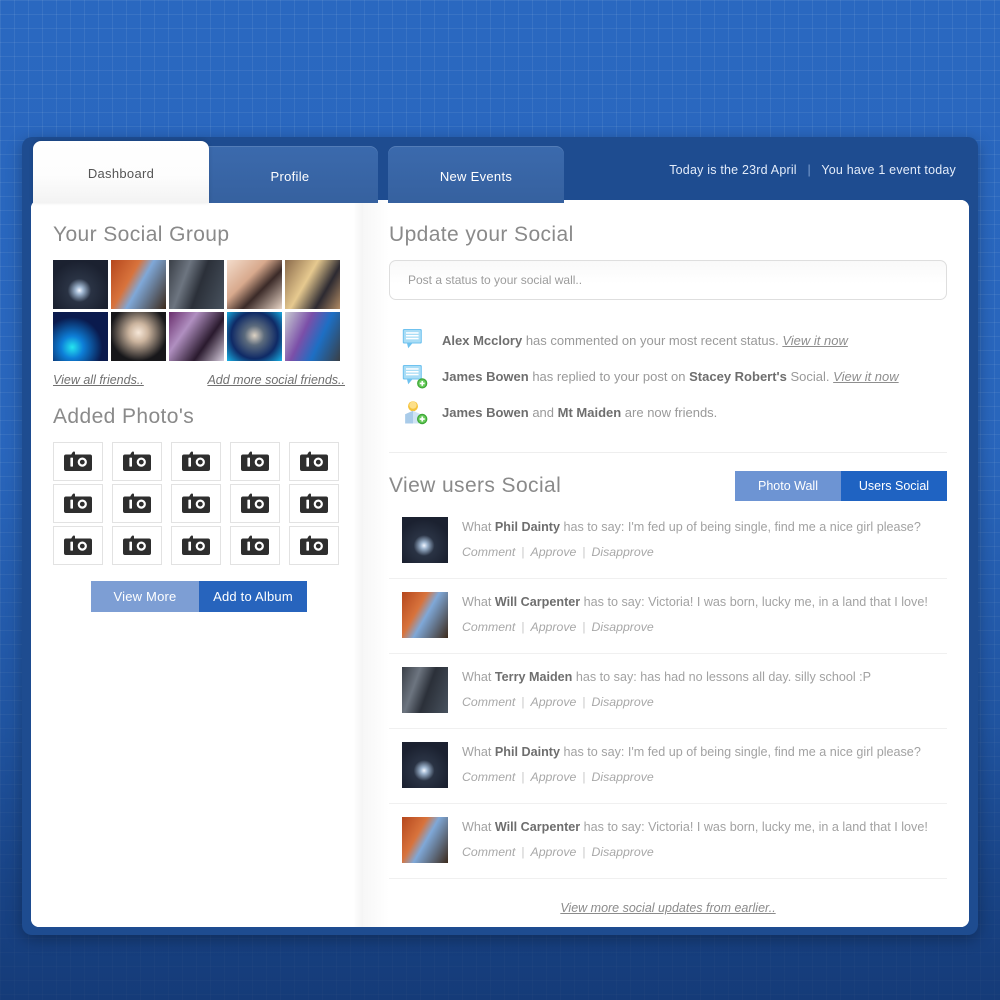  Describe the element at coordinates (98, 380) in the screenshot. I see `view-all-friends-link: View all friends..` at that location.